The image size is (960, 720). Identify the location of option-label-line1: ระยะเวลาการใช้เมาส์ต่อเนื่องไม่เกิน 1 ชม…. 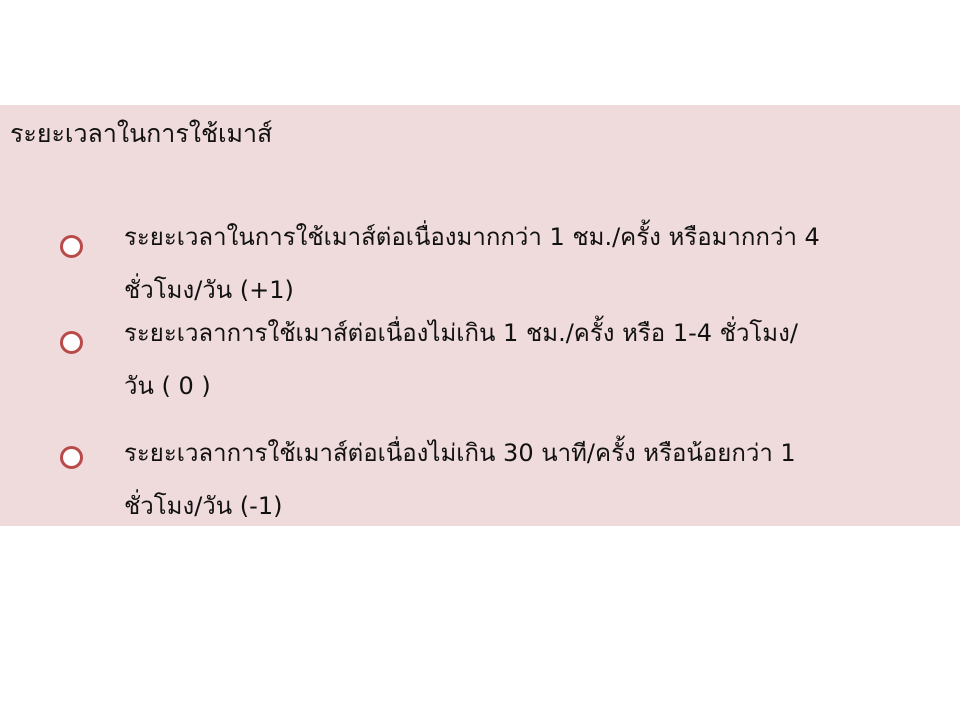
(461, 333).